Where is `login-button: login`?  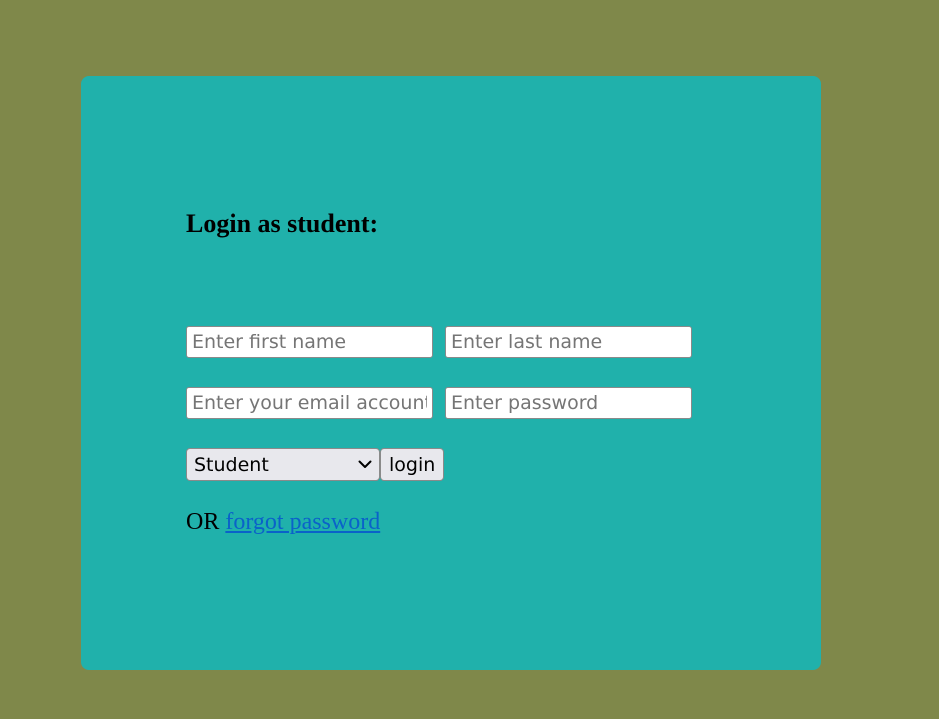
login-button: login is located at coordinates (412, 464).